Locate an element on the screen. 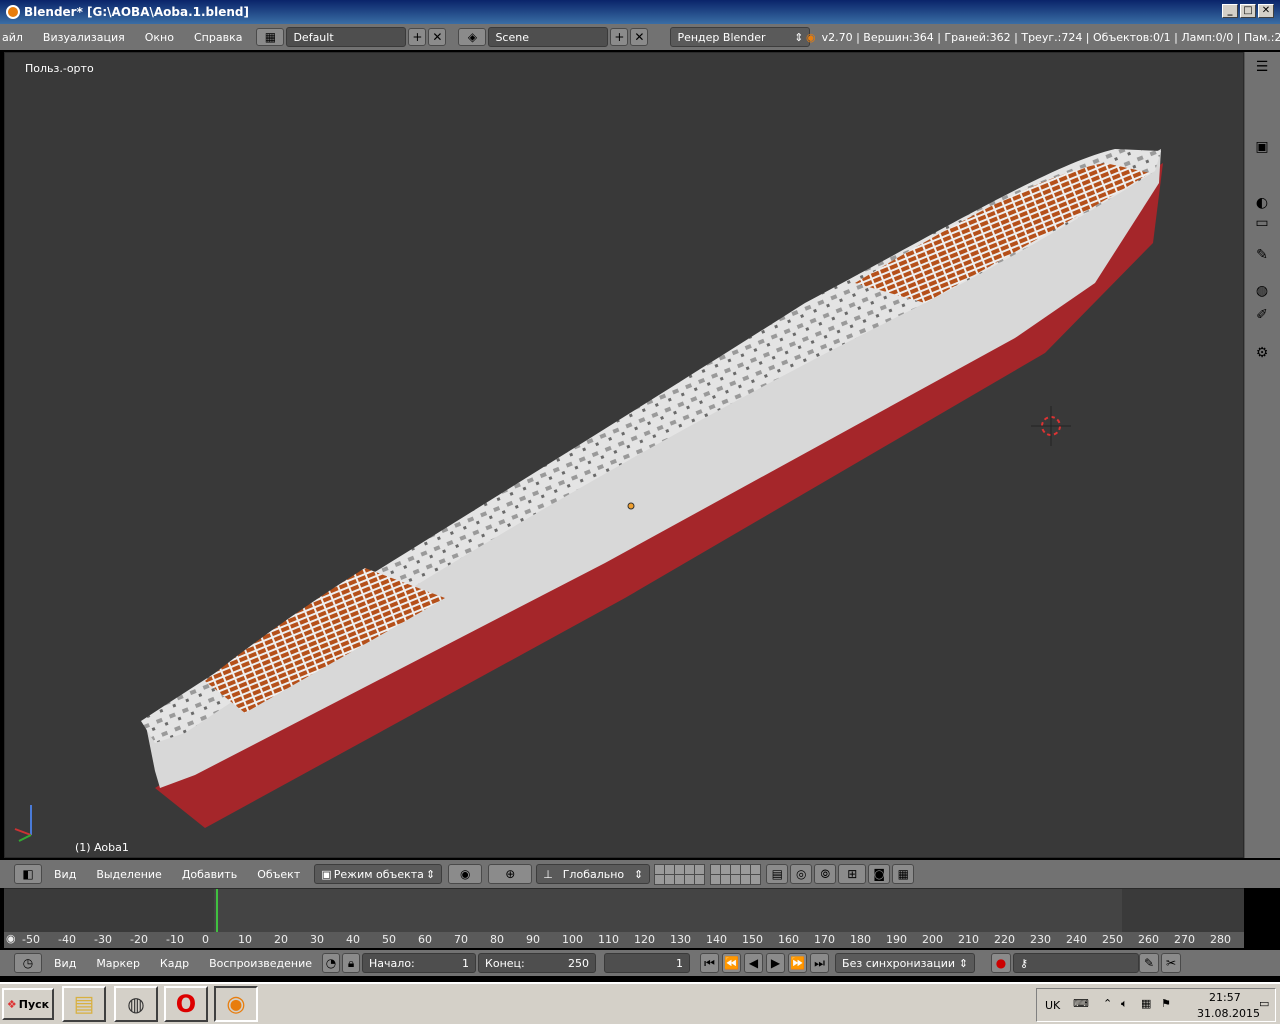  lock-layers-icon: ▤ is located at coordinates (777, 874).